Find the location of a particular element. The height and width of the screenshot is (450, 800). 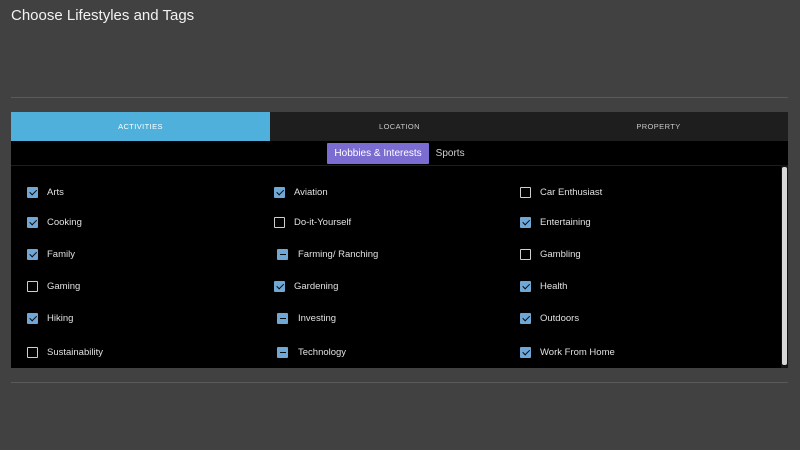

tag-item-aviation: Aviation is located at coordinates (301, 192).